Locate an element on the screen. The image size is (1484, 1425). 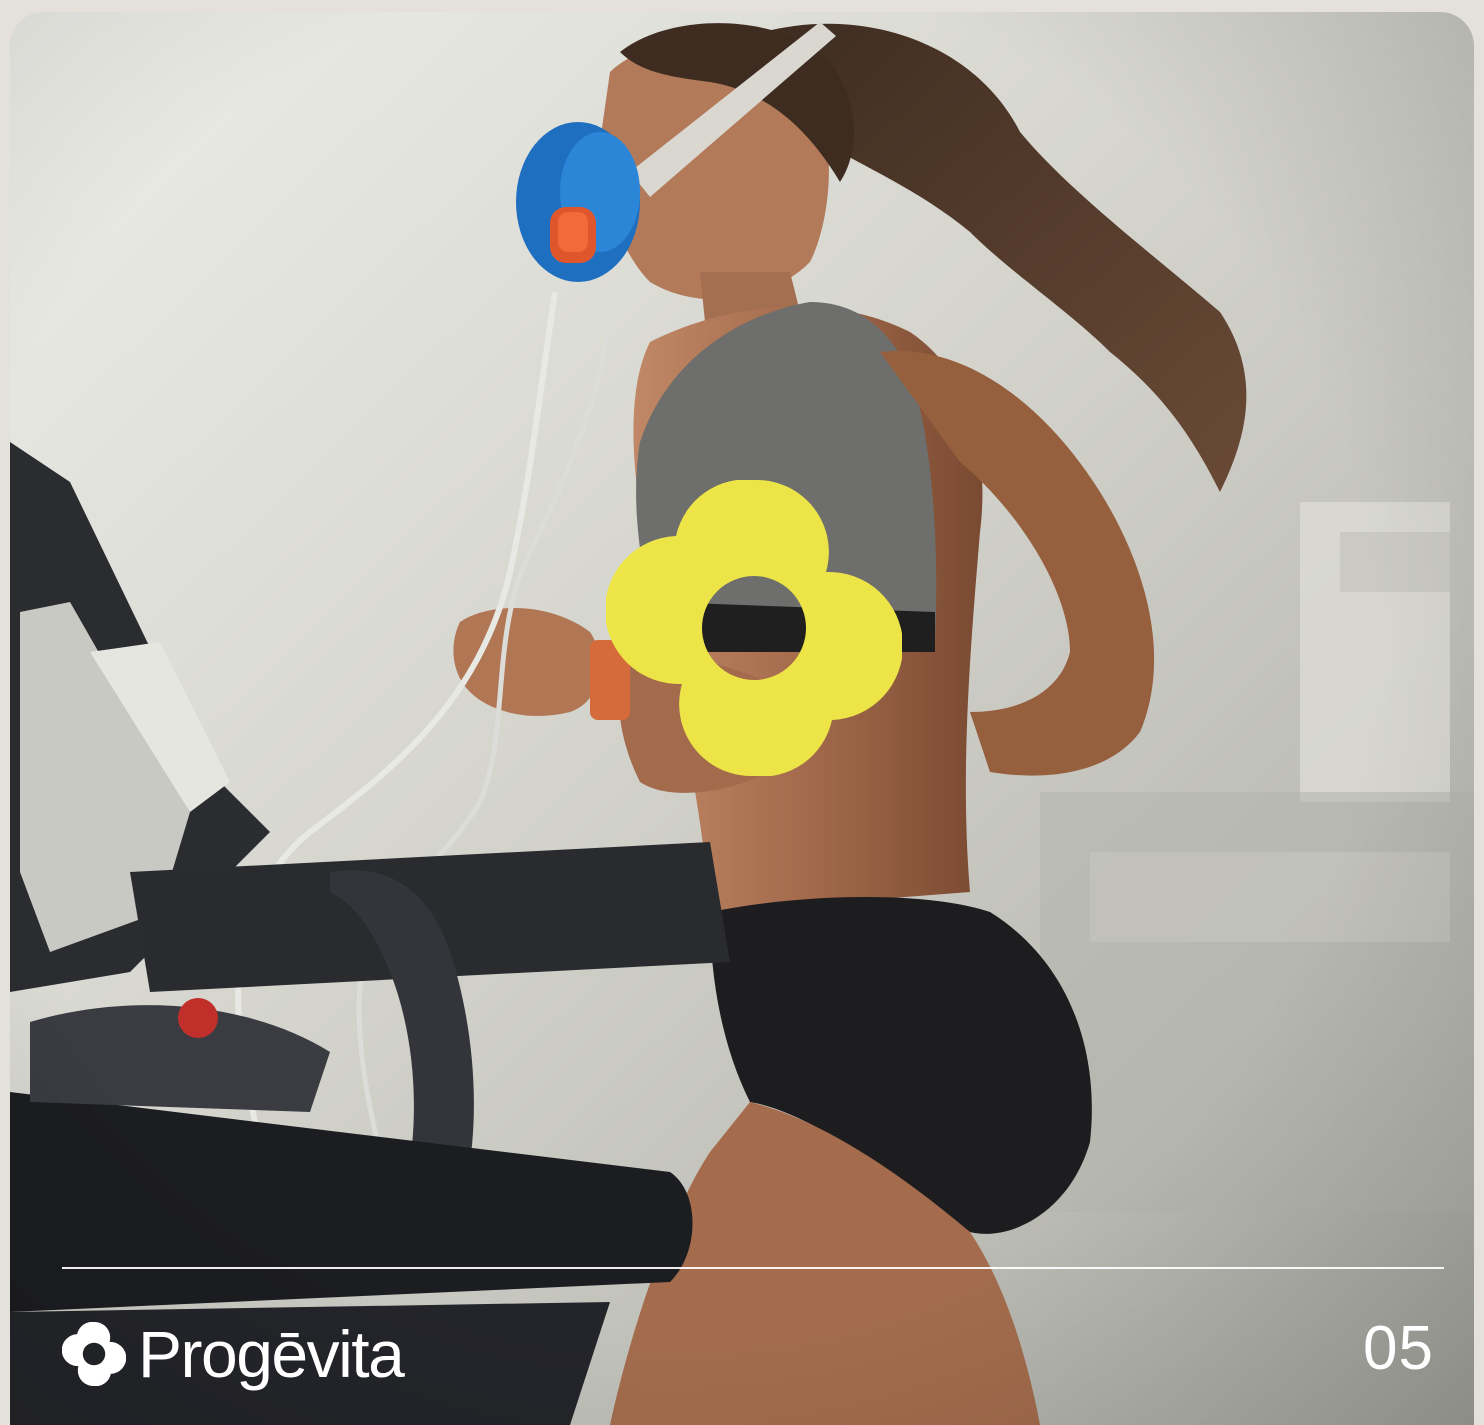
progevita-logo-icon is located at coordinates (94, 1354).